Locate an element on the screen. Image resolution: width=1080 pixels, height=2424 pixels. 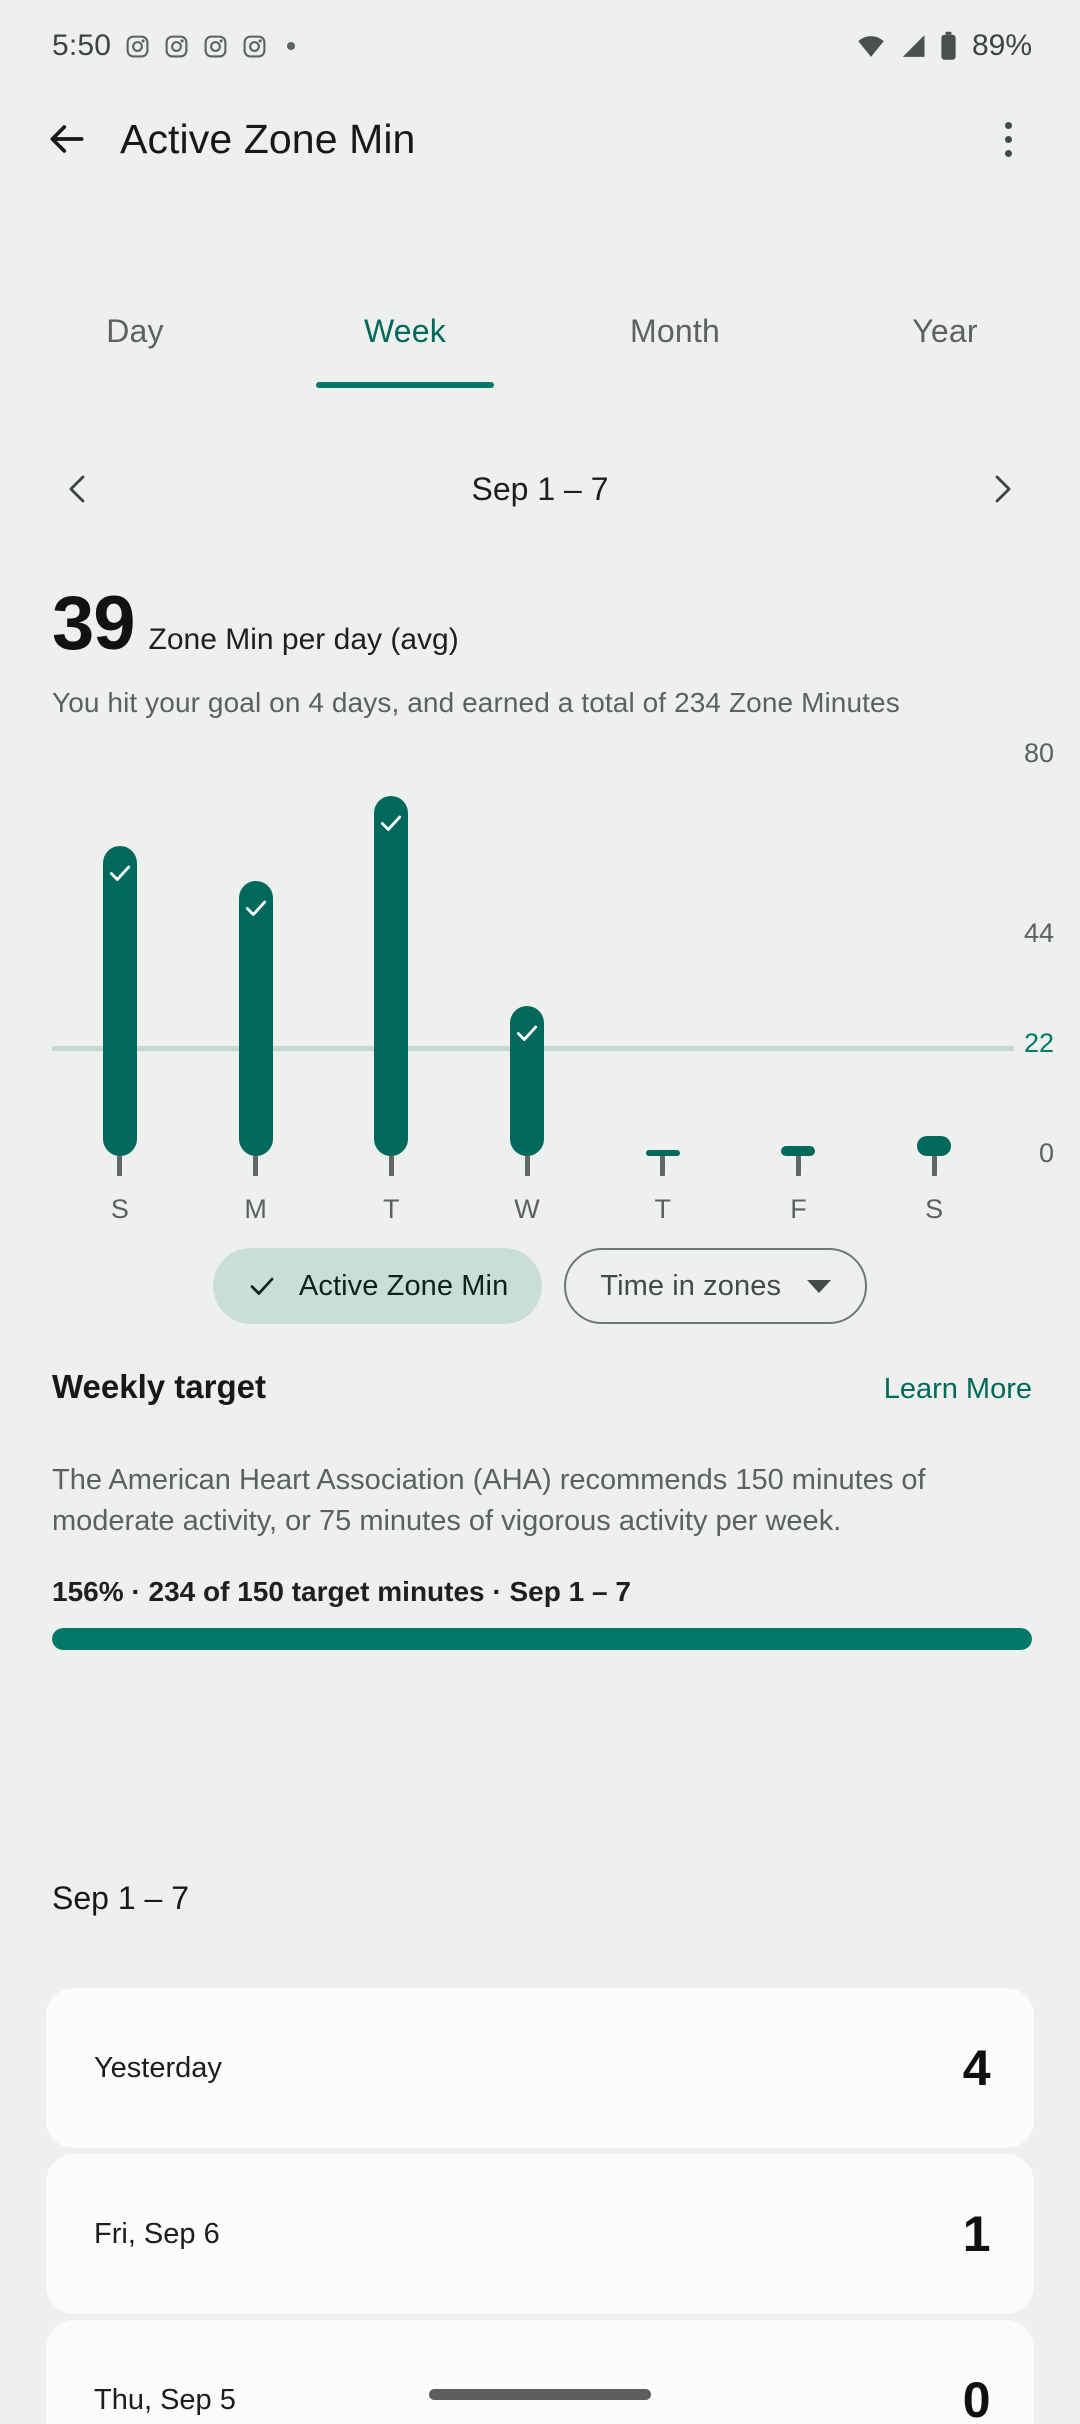
chart-bars is located at coordinates (527, 956).